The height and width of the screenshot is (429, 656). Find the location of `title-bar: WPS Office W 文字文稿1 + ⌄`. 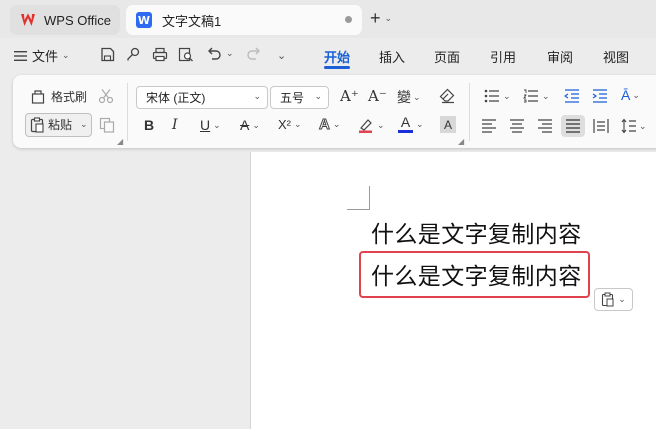

title-bar: WPS Office W 文字文稿1 + ⌄ is located at coordinates (328, 19).